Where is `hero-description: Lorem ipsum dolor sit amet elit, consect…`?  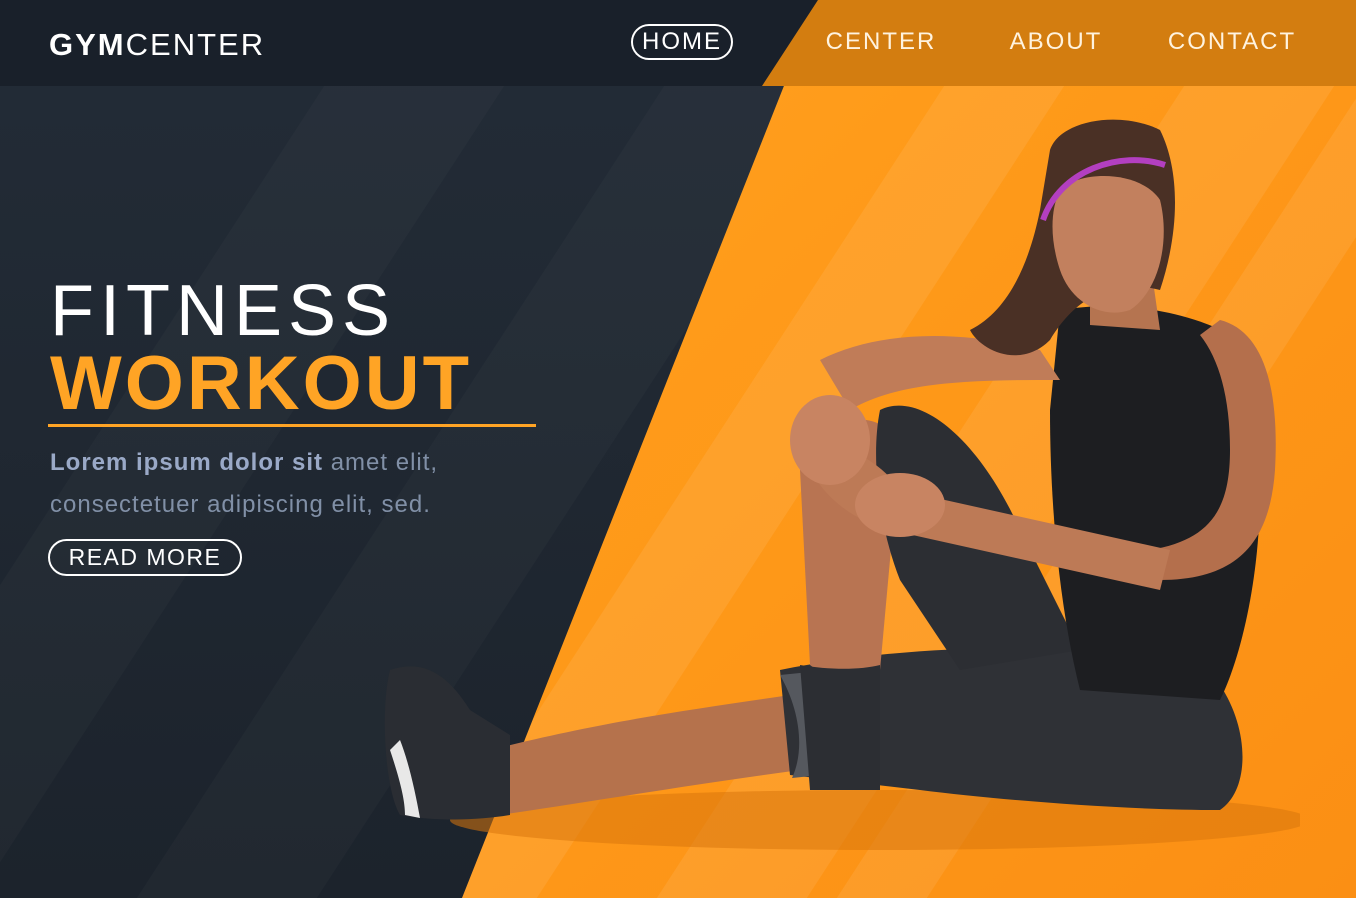
hero-description: Lorem ipsum dolor sit amet elit, consect… is located at coordinates (300, 484).